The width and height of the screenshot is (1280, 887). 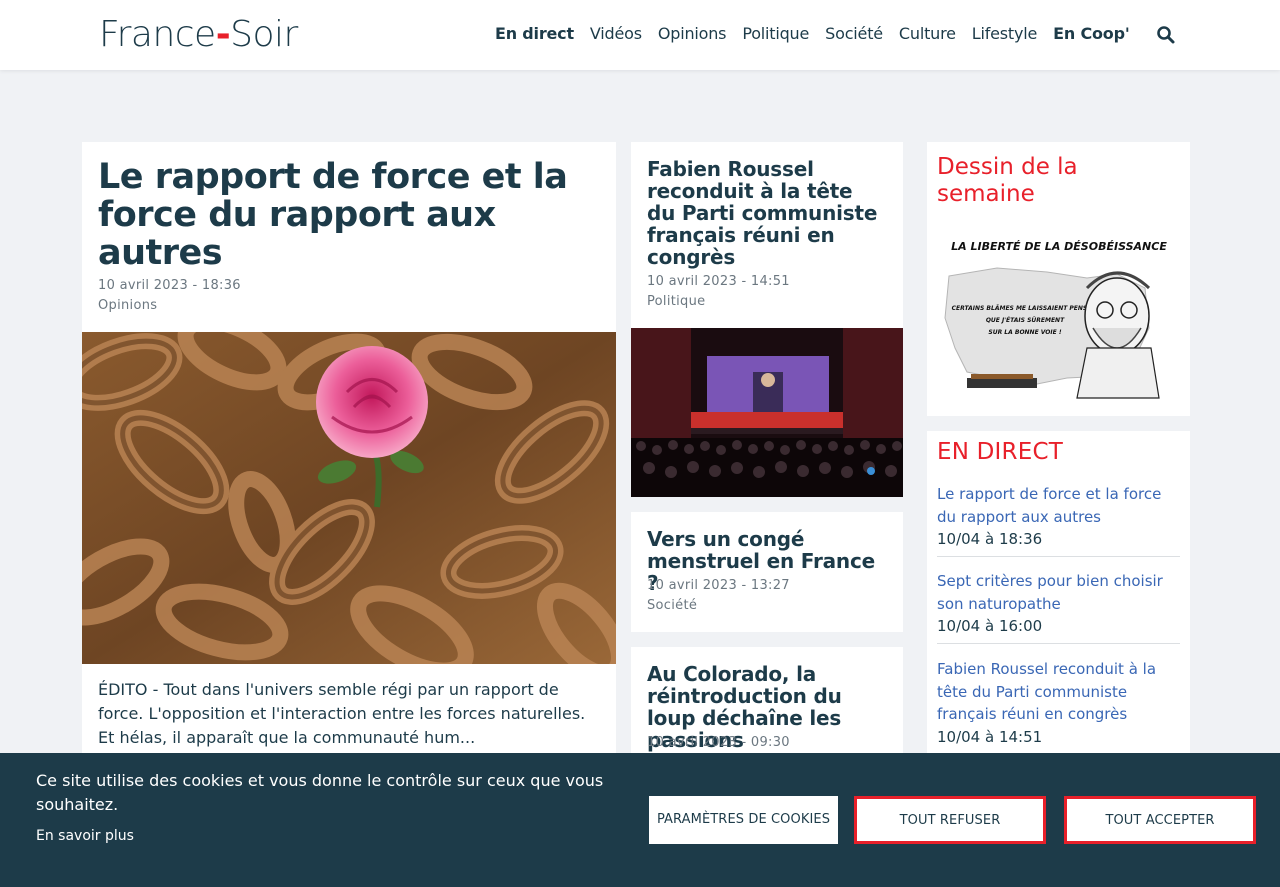 I want to click on cartoon-title: LA LIBERTÉ DE LA DÉSOBÉISSANCE, so click(x=1059, y=246).